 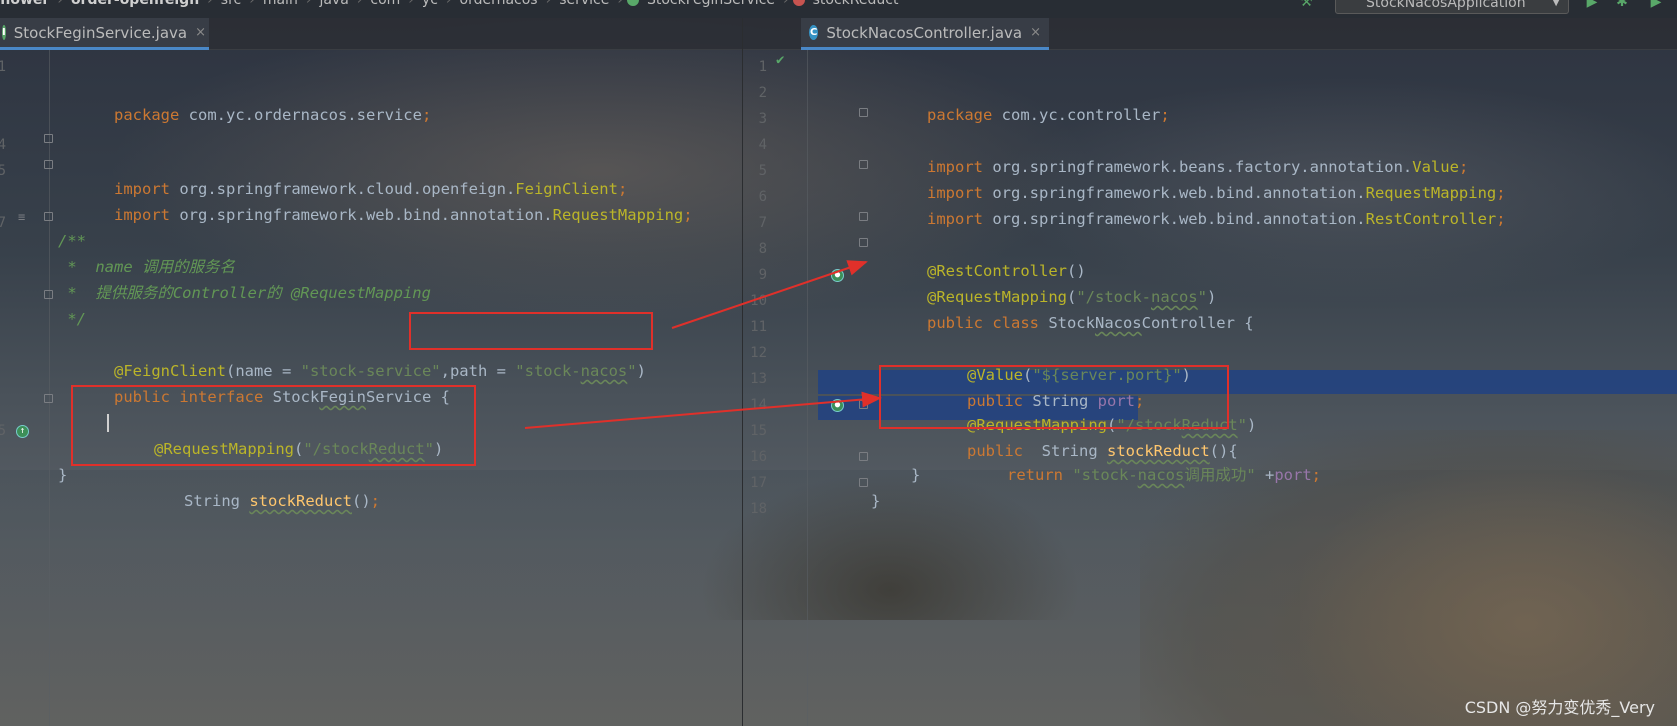 I want to click on arrow-path-to-mapping, so click(x=769, y=294).